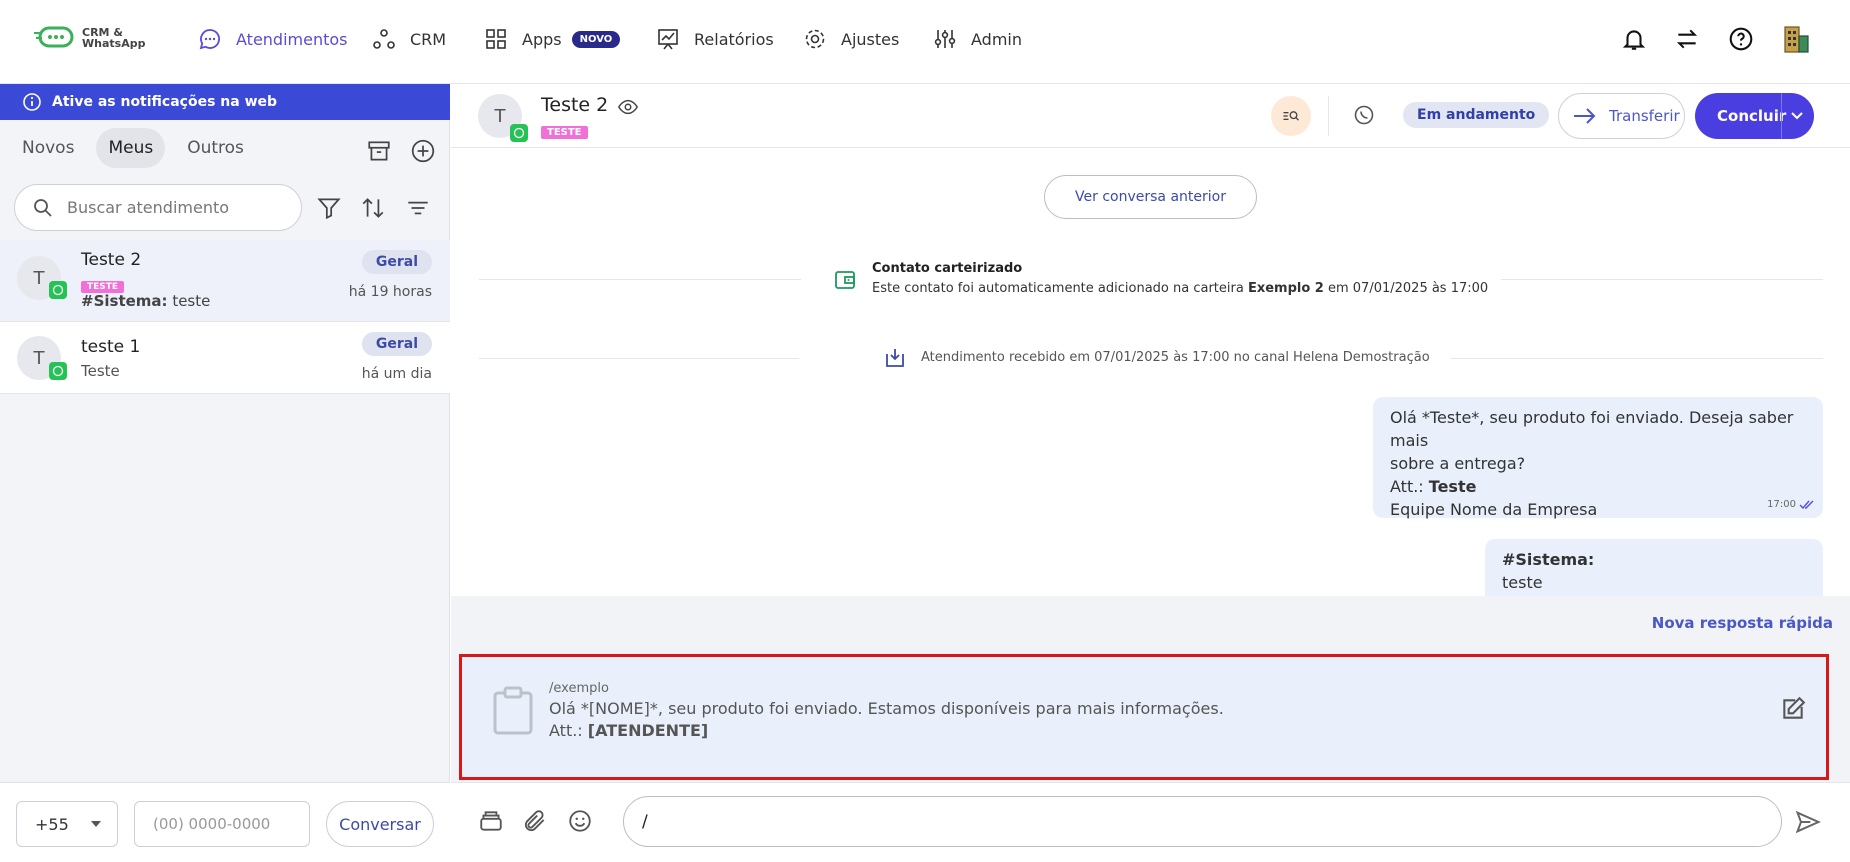 This screenshot has height=862, width=1850. What do you see at coordinates (409, 39) in the screenshot?
I see `nav-crm: CRM` at bounding box center [409, 39].